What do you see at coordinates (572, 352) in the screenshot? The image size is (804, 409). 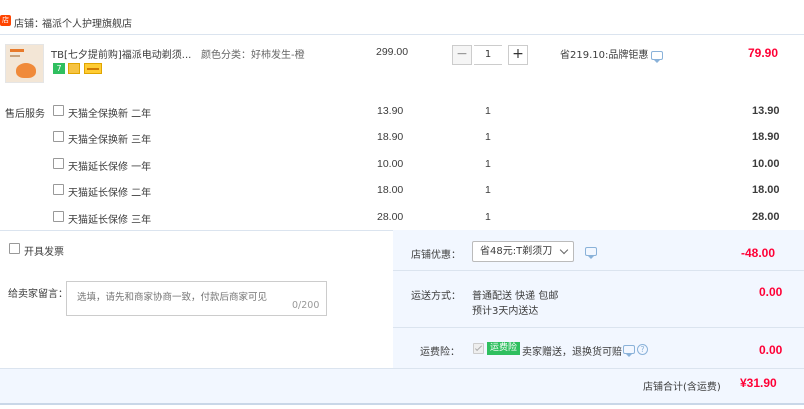 I see `insurance-desc: 卖家赠送，退换货可赔` at bounding box center [572, 352].